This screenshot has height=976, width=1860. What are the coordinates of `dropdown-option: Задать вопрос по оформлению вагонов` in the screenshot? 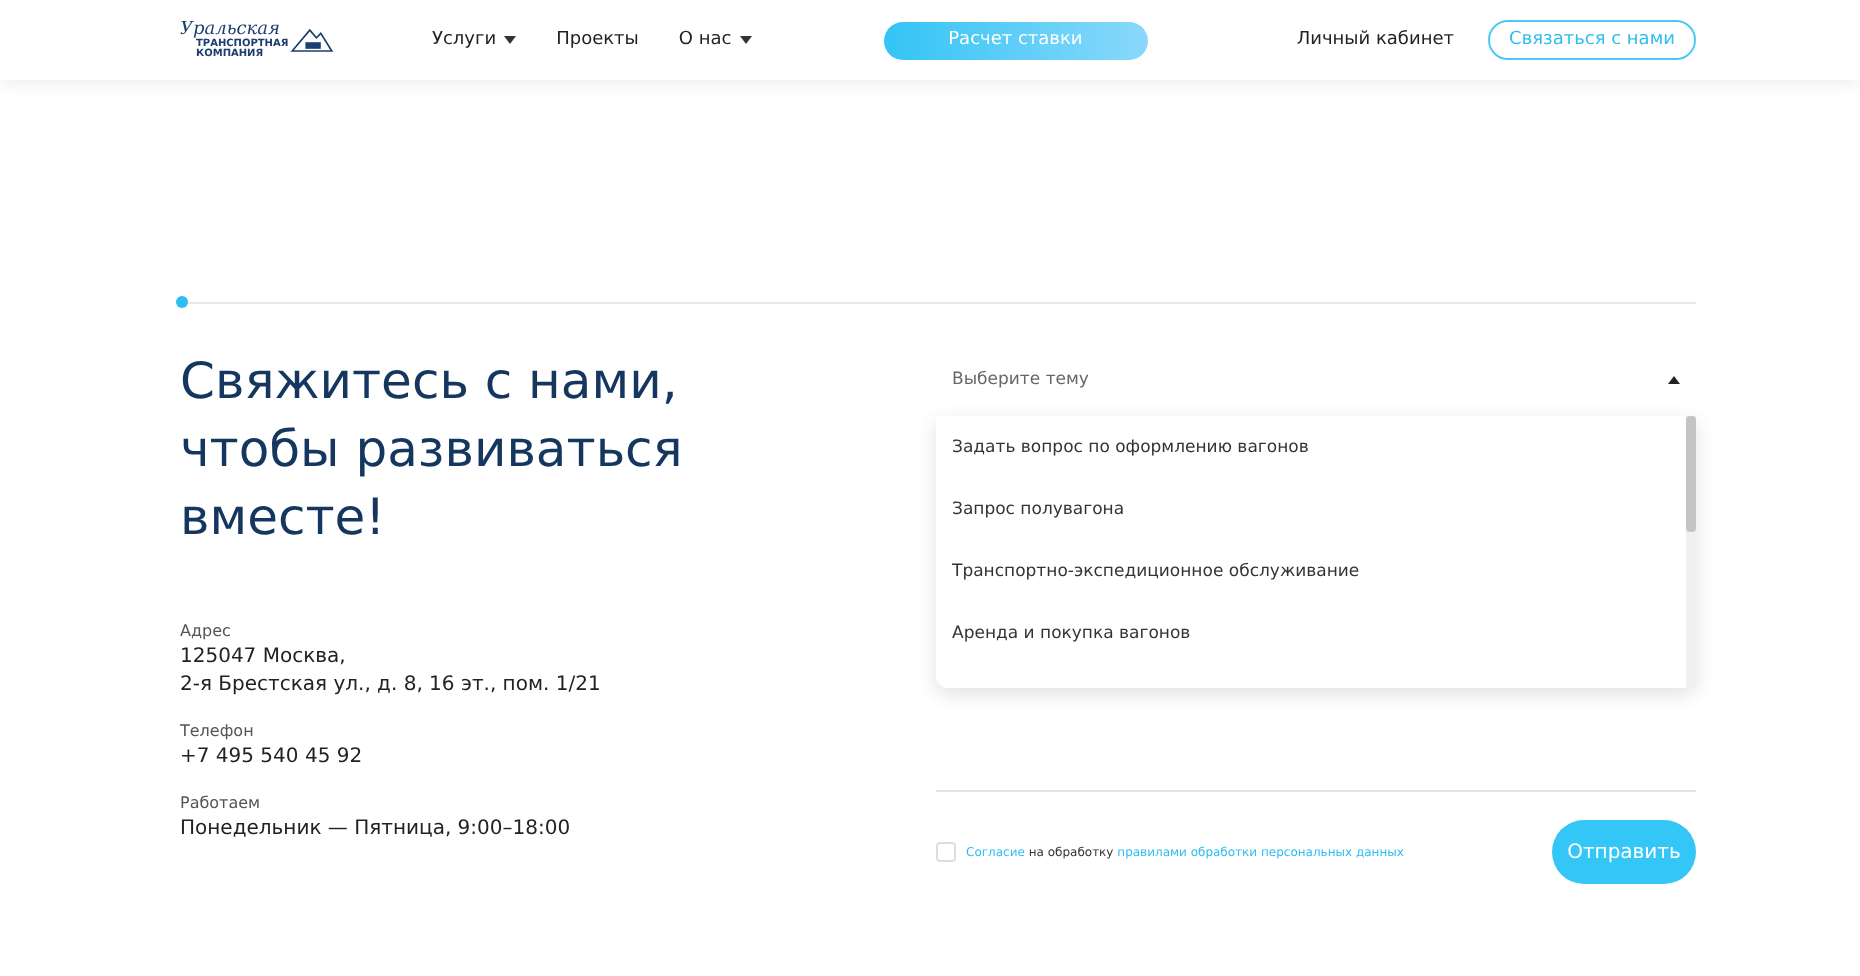 It's located at (1311, 449).